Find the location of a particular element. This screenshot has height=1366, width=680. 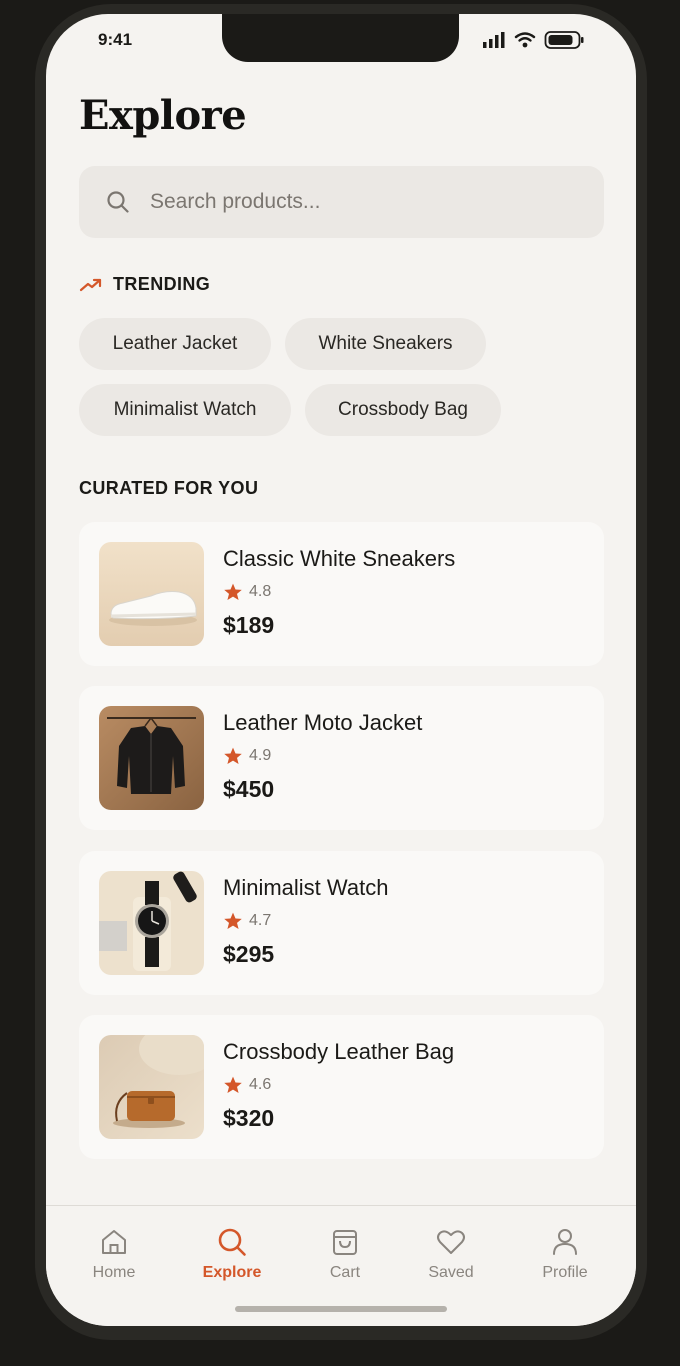

heart-icon is located at coordinates (451, 1242).